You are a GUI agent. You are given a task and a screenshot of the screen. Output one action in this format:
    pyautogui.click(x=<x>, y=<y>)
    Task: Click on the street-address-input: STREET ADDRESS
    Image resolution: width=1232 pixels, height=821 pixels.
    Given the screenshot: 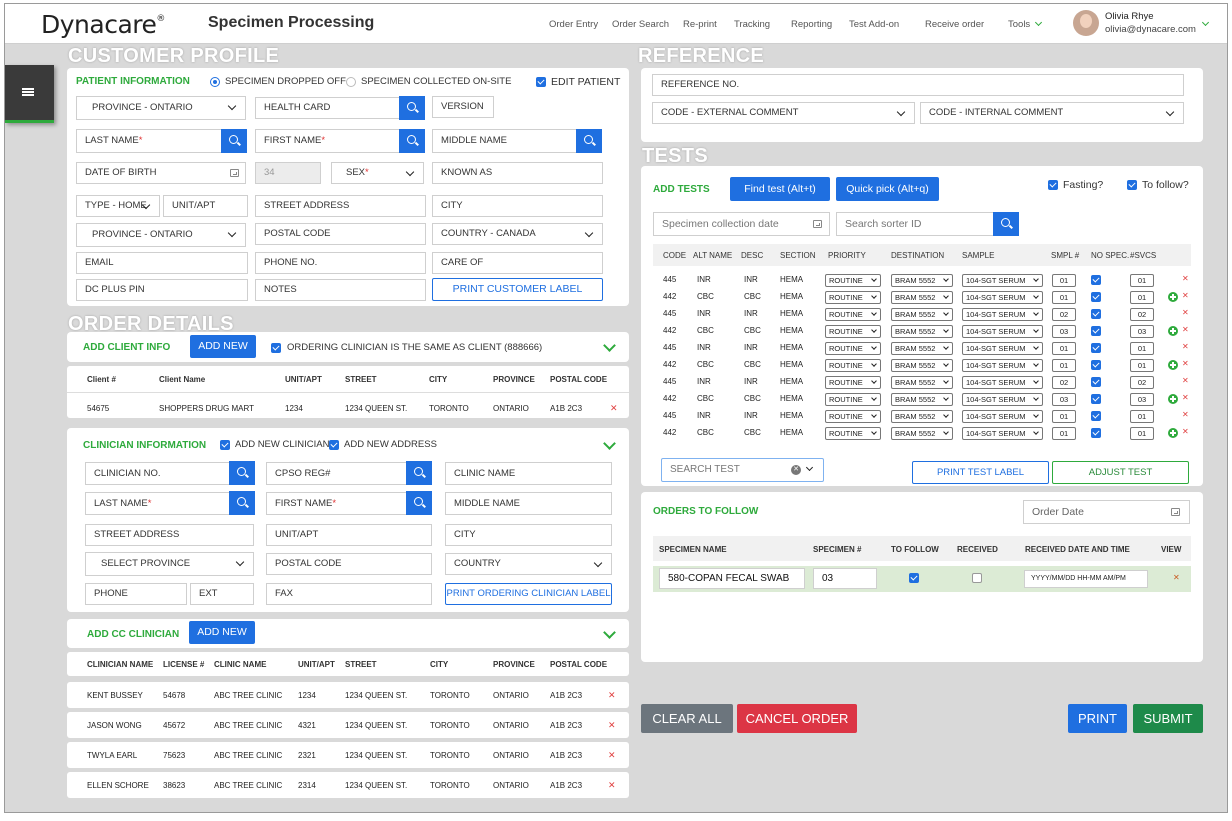 What is the action you would take?
    pyautogui.click(x=340, y=206)
    